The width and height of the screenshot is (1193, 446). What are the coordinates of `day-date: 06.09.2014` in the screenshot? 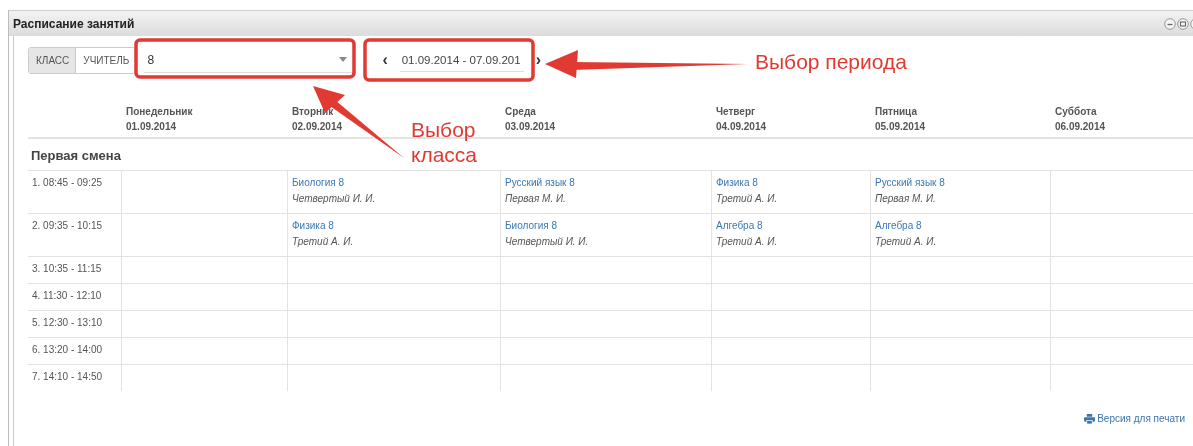 It's located at (1080, 126).